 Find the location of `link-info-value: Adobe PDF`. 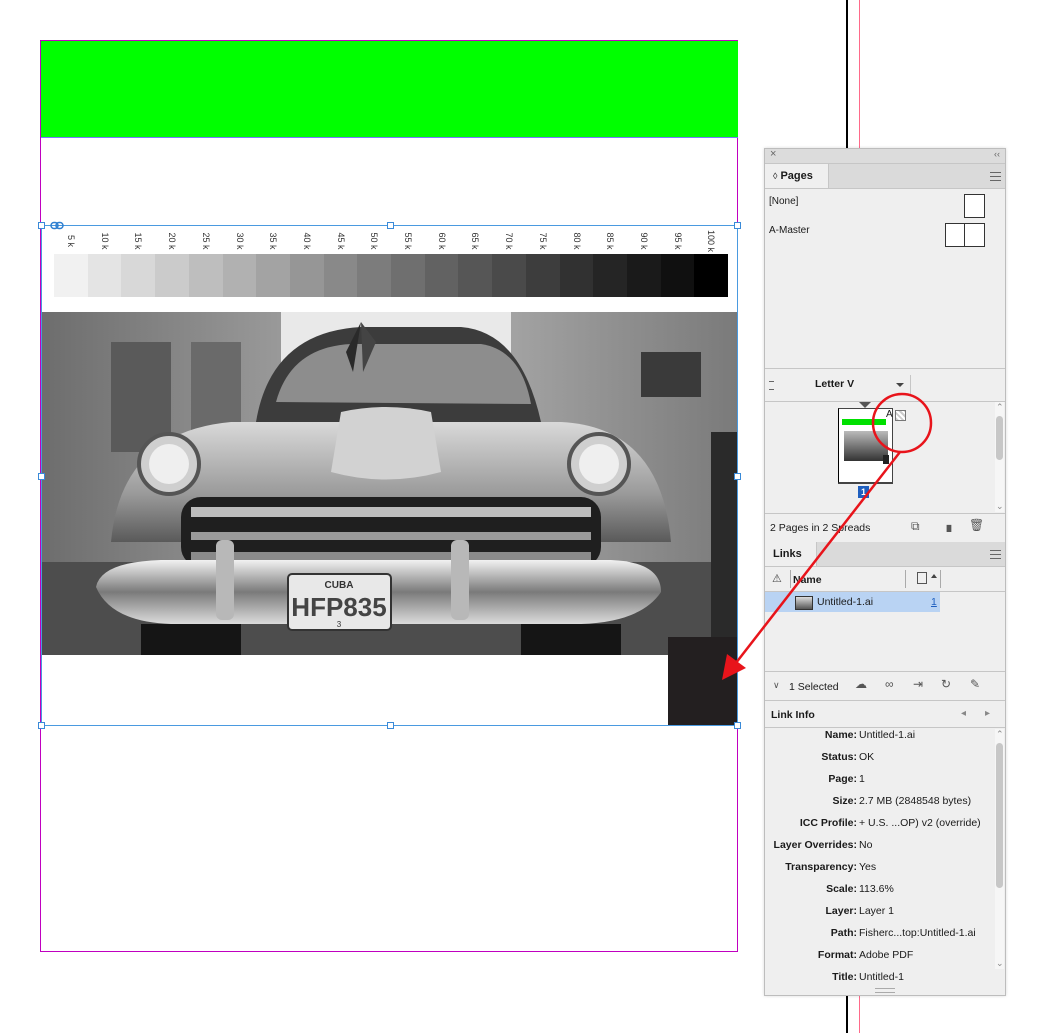

link-info-value: Adobe PDF is located at coordinates (886, 955).